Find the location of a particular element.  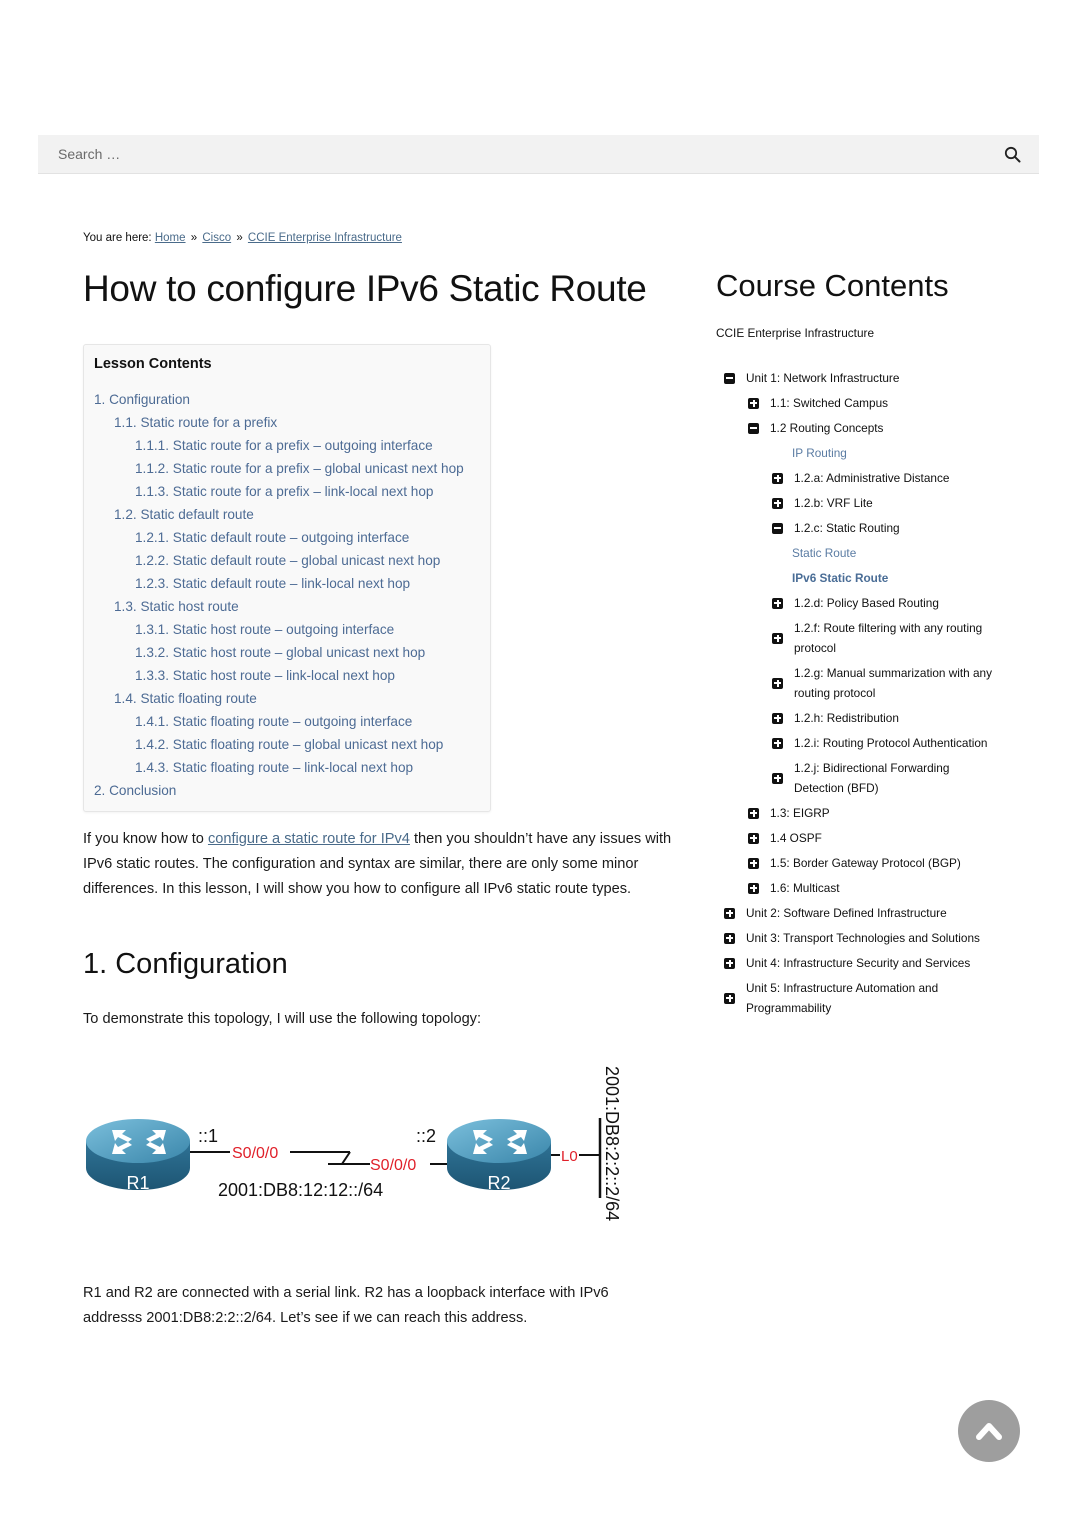

breadcrumb-course: CCIE Enterprise Infrastructure is located at coordinates (325, 238).